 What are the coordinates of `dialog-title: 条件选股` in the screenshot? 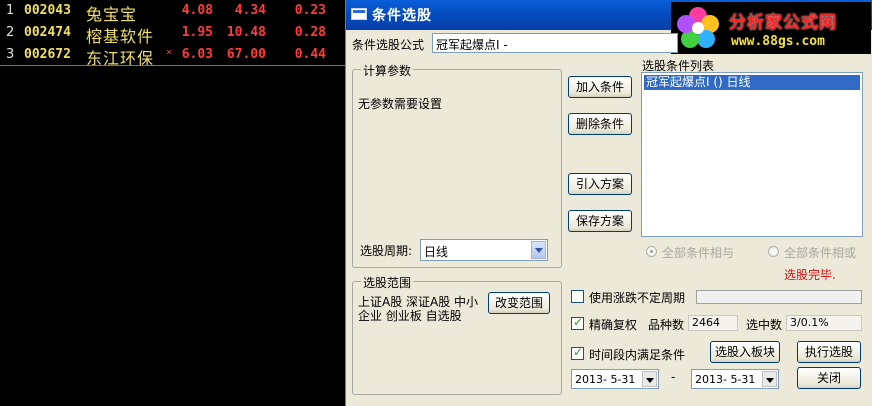 It's located at (402, 16).